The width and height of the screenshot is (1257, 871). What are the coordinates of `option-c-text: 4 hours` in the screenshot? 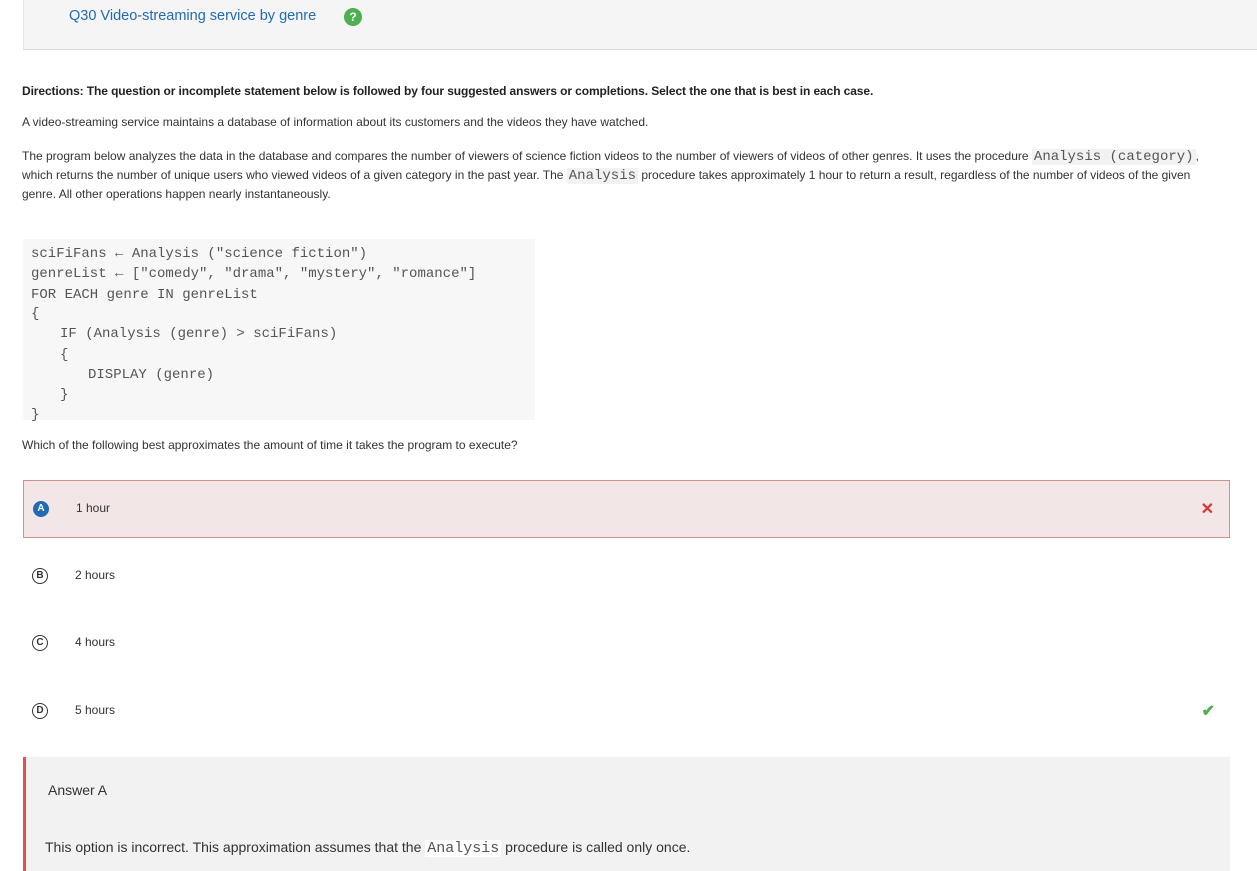 It's located at (95, 642).